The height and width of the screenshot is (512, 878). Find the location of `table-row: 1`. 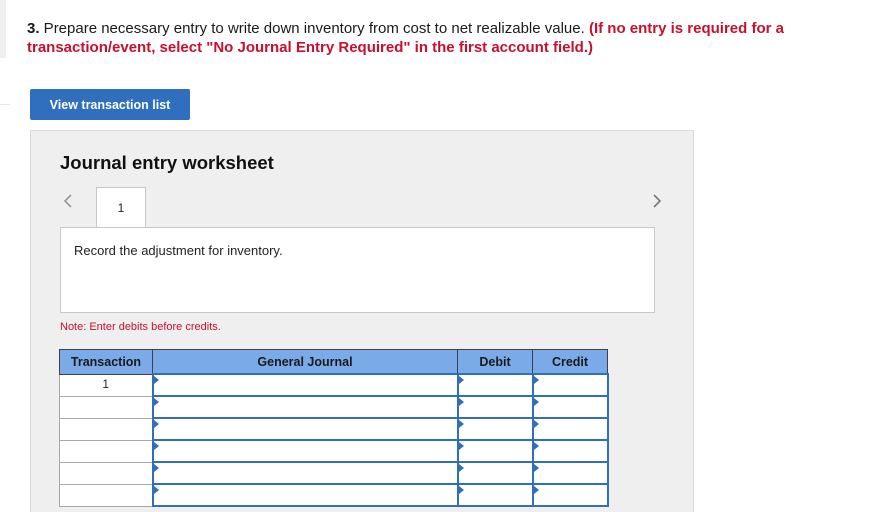

table-row: 1 is located at coordinates (334, 385).